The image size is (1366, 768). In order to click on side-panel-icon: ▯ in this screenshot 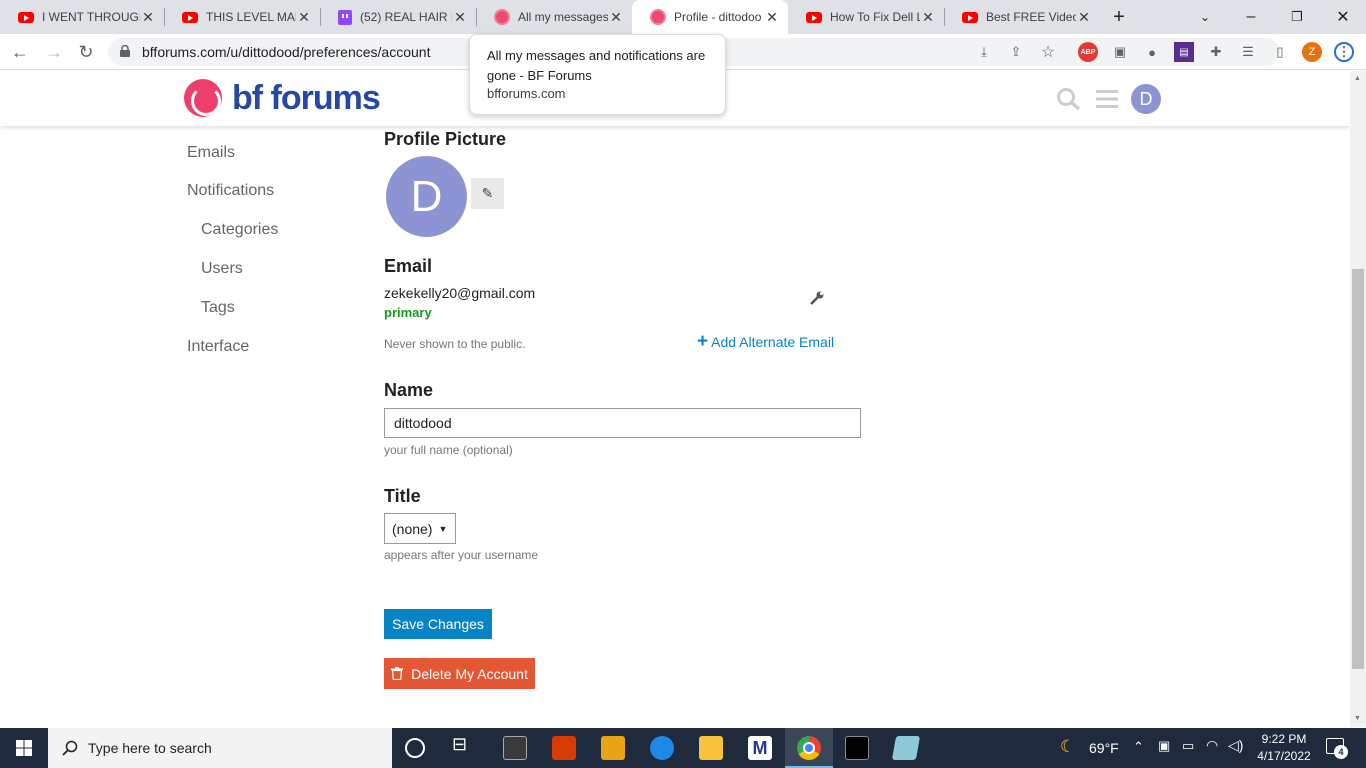, I will do `click(1280, 52)`.